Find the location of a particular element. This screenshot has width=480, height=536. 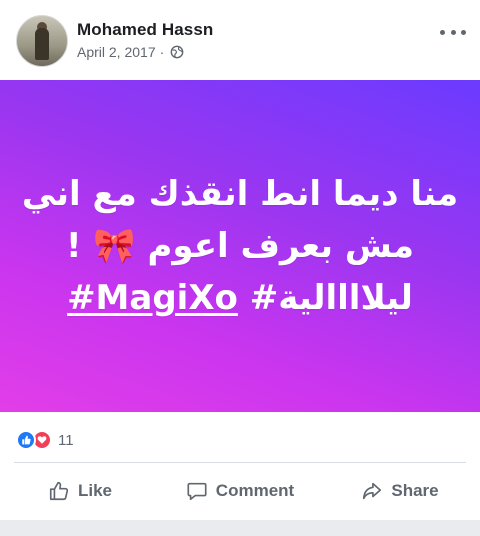

share-icon is located at coordinates (372, 491).